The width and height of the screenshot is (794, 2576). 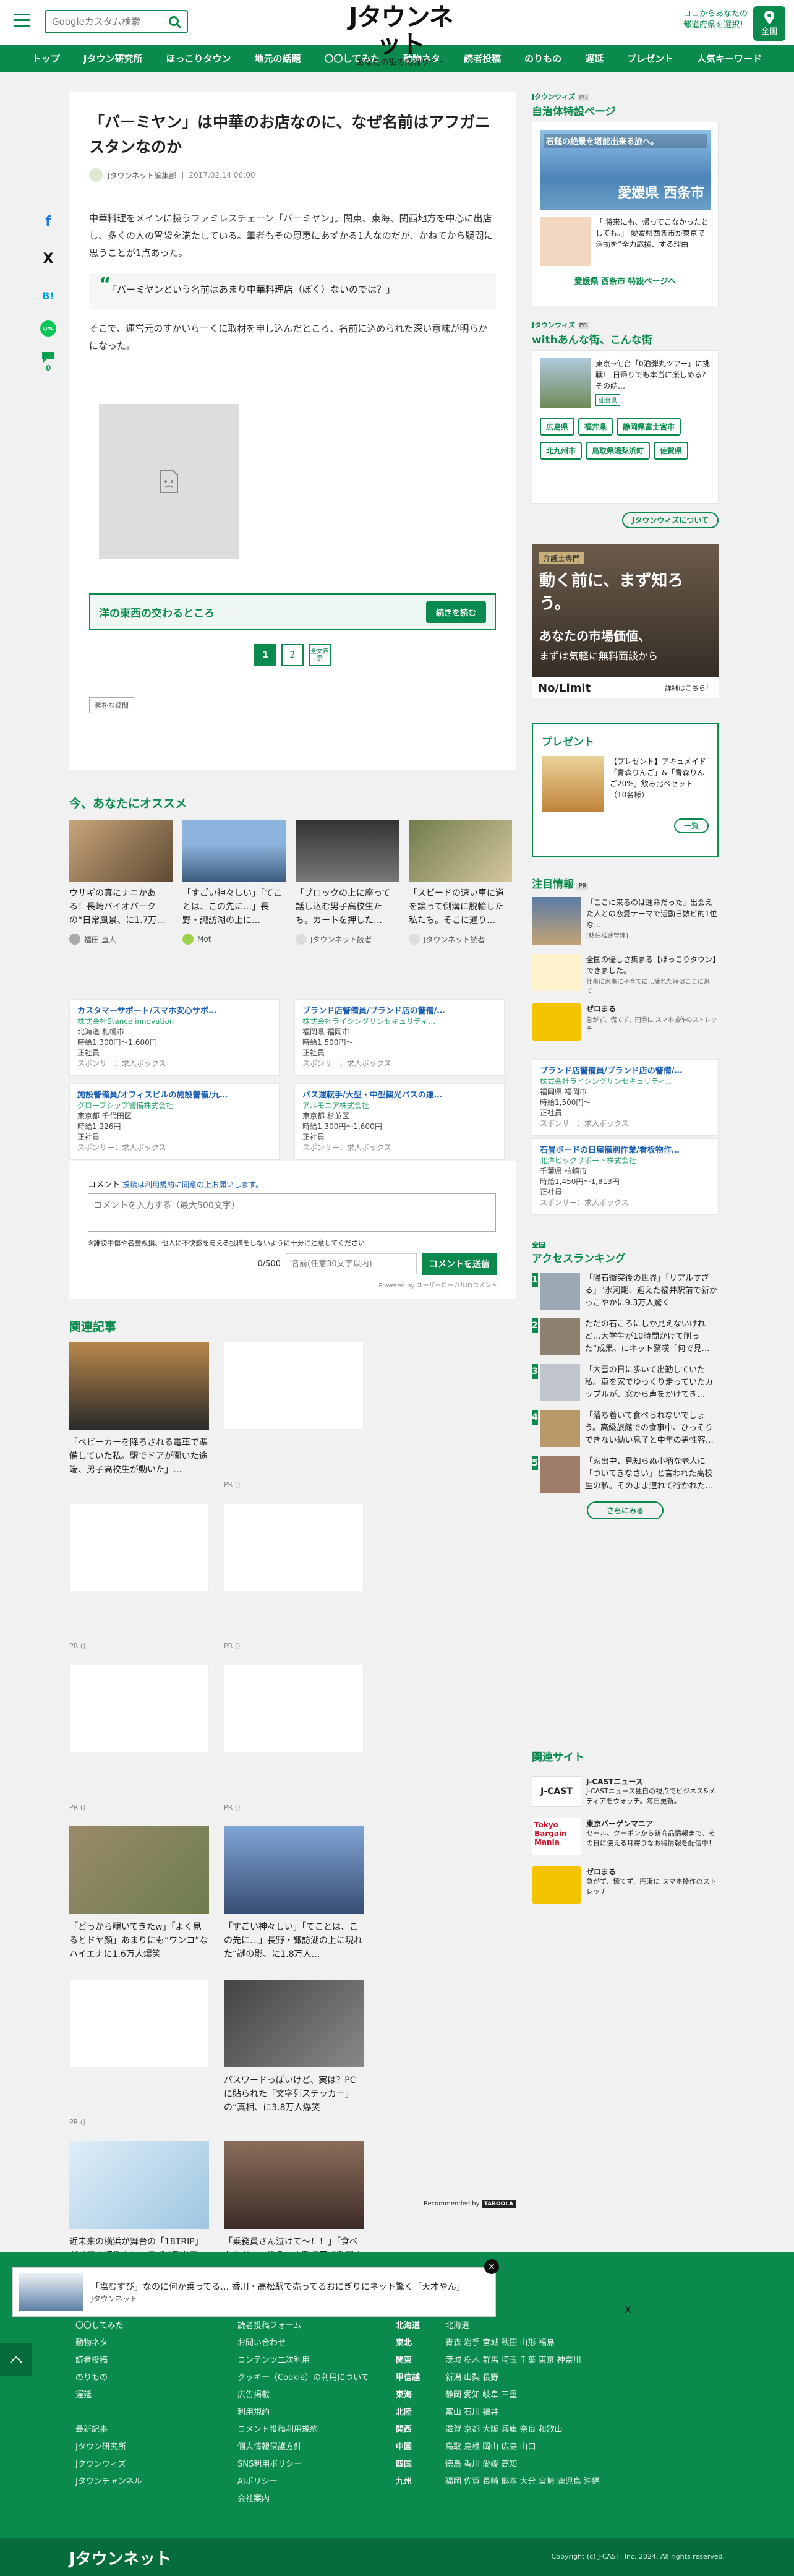 What do you see at coordinates (320, 655) in the screenshot?
I see `page-all: 全文表示` at bounding box center [320, 655].